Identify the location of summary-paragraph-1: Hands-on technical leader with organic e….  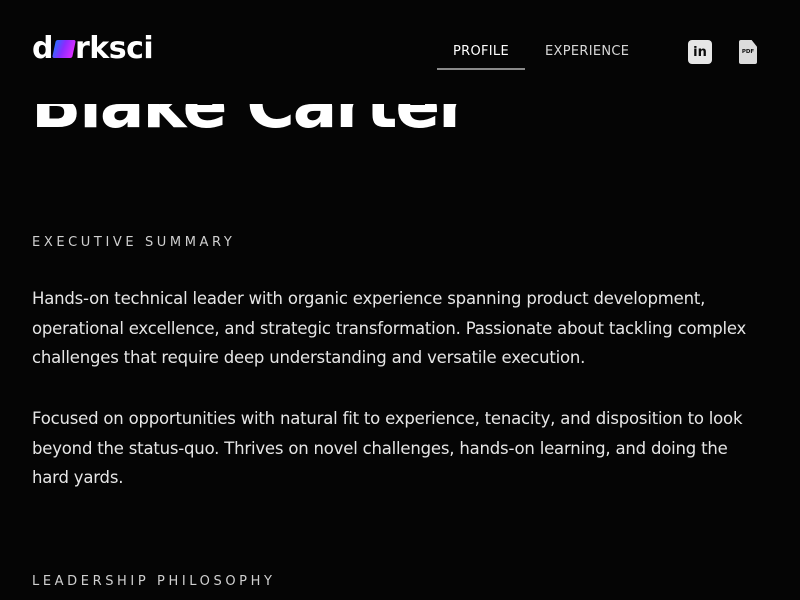
(389, 328).